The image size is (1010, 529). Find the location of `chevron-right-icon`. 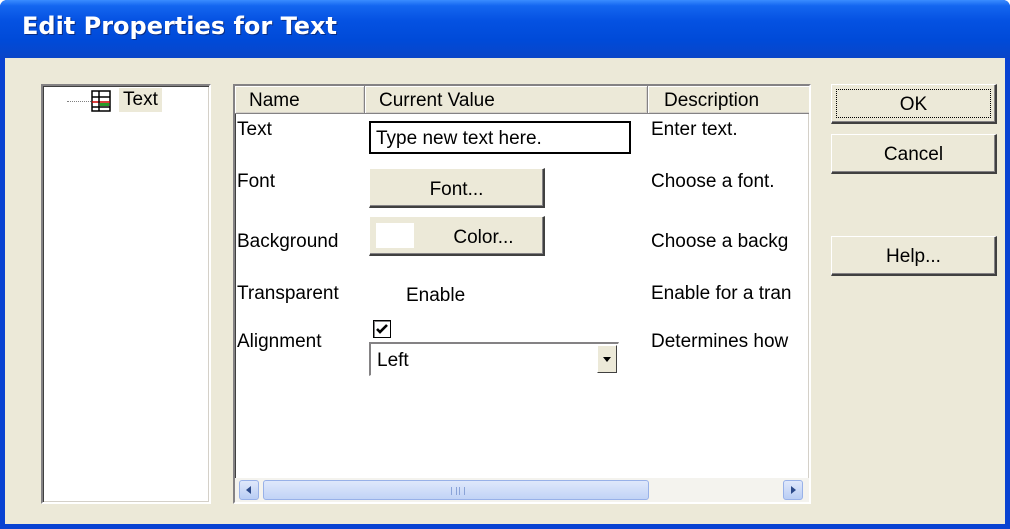

chevron-right-icon is located at coordinates (793, 490).